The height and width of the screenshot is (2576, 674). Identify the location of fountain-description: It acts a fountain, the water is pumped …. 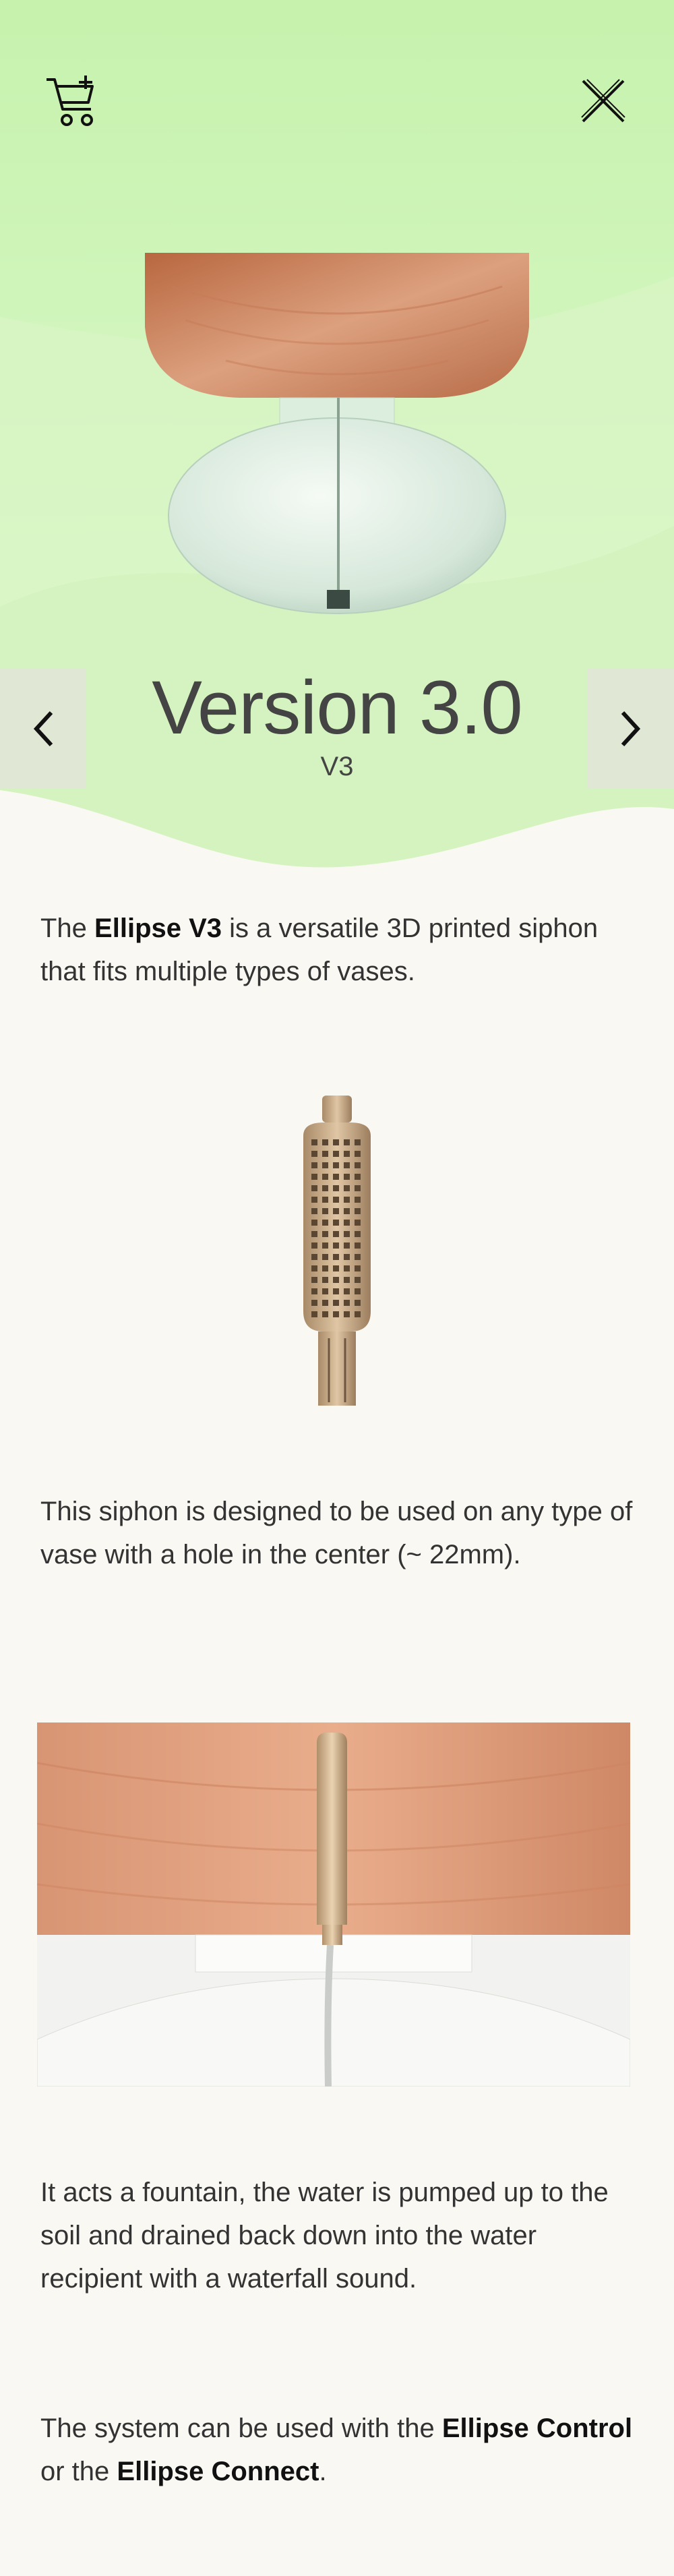
(324, 2236).